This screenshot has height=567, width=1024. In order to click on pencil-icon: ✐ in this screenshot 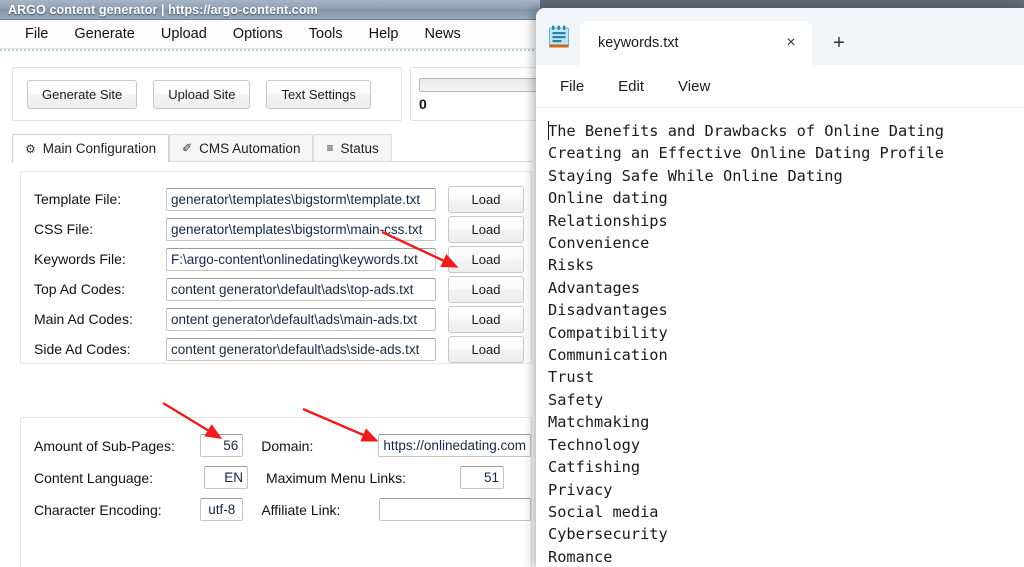, I will do `click(187, 148)`.